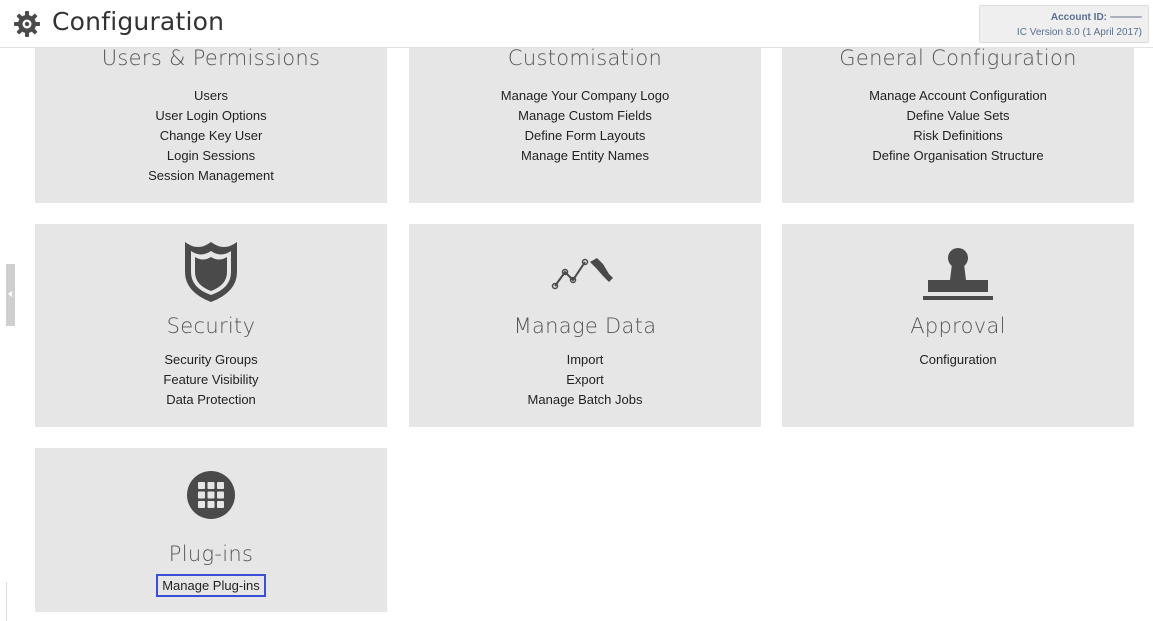 This screenshot has width=1153, height=621. I want to click on link-manage-plugins-label: Manage Plug-ins, so click(211, 585).